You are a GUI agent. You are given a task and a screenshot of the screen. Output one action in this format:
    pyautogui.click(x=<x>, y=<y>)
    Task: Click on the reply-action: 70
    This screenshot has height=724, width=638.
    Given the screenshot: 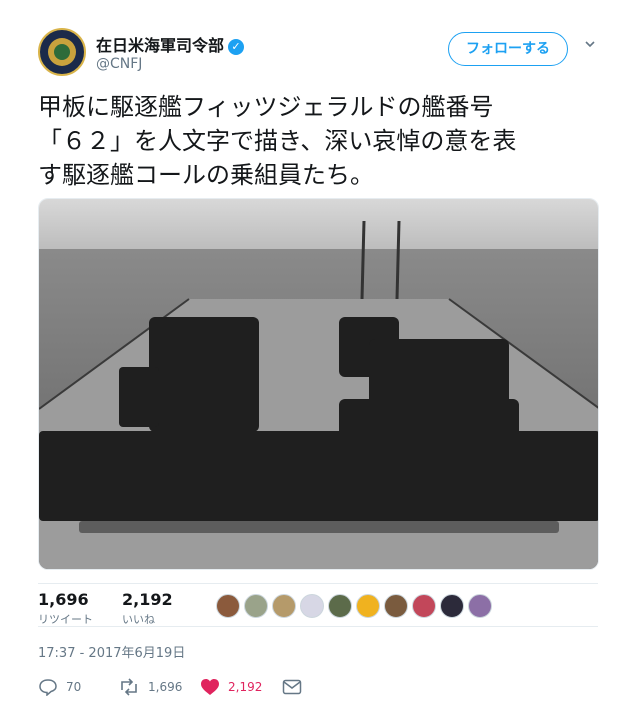 What is the action you would take?
    pyautogui.click(x=59, y=687)
    